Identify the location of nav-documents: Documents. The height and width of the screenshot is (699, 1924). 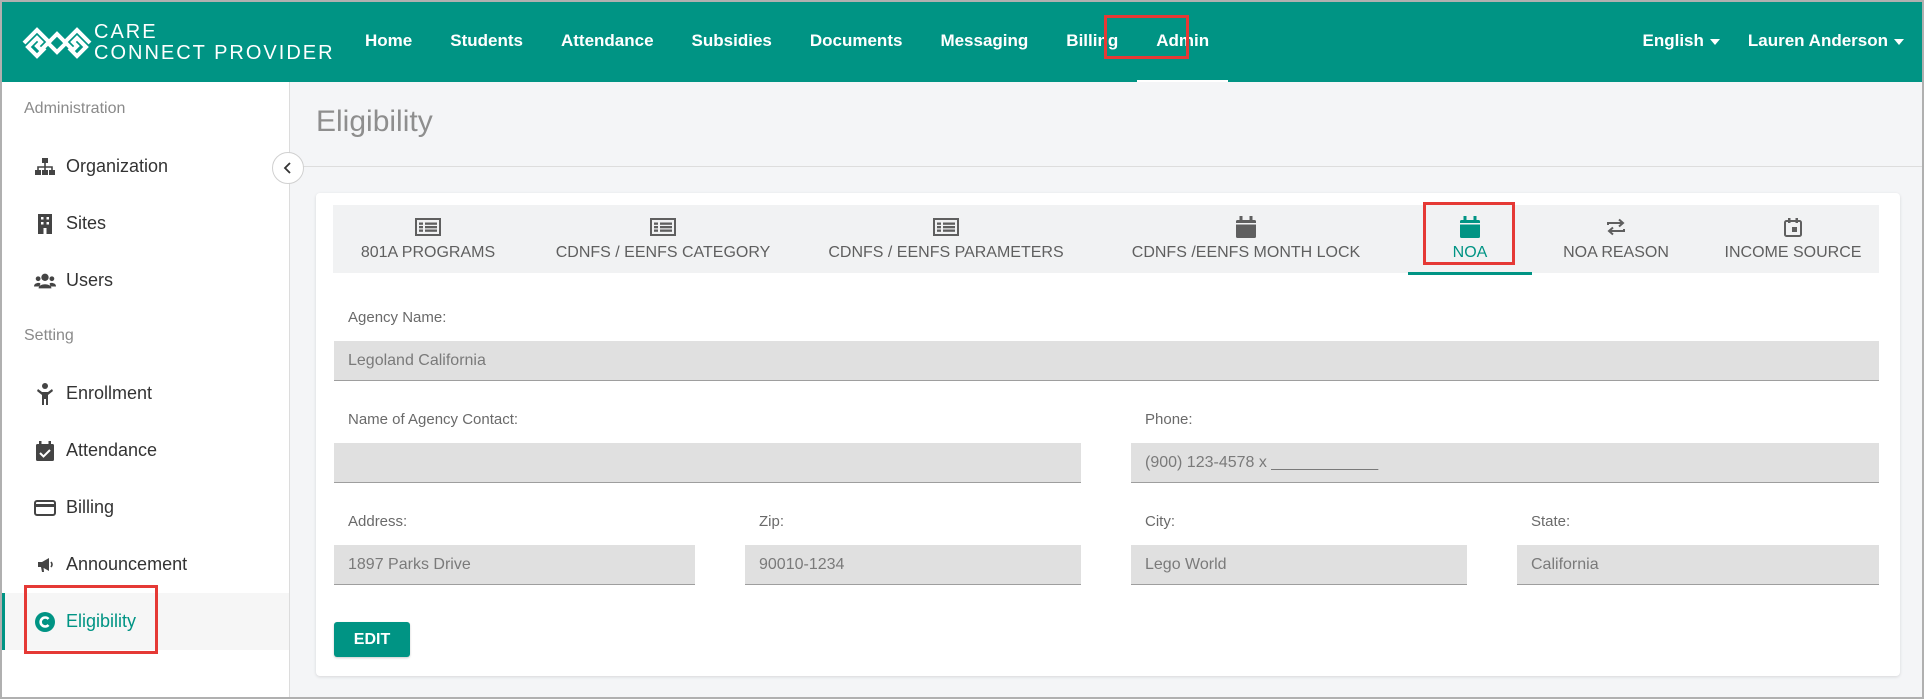
(856, 41).